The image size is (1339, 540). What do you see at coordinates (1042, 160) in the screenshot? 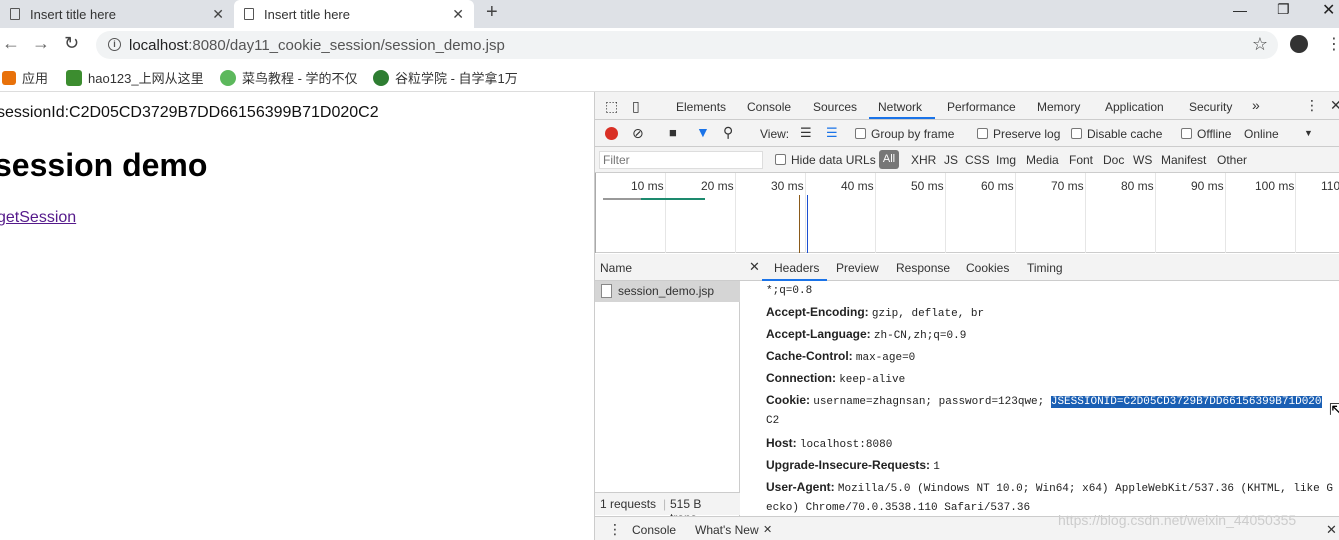
I see `filter-media: Media` at bounding box center [1042, 160].